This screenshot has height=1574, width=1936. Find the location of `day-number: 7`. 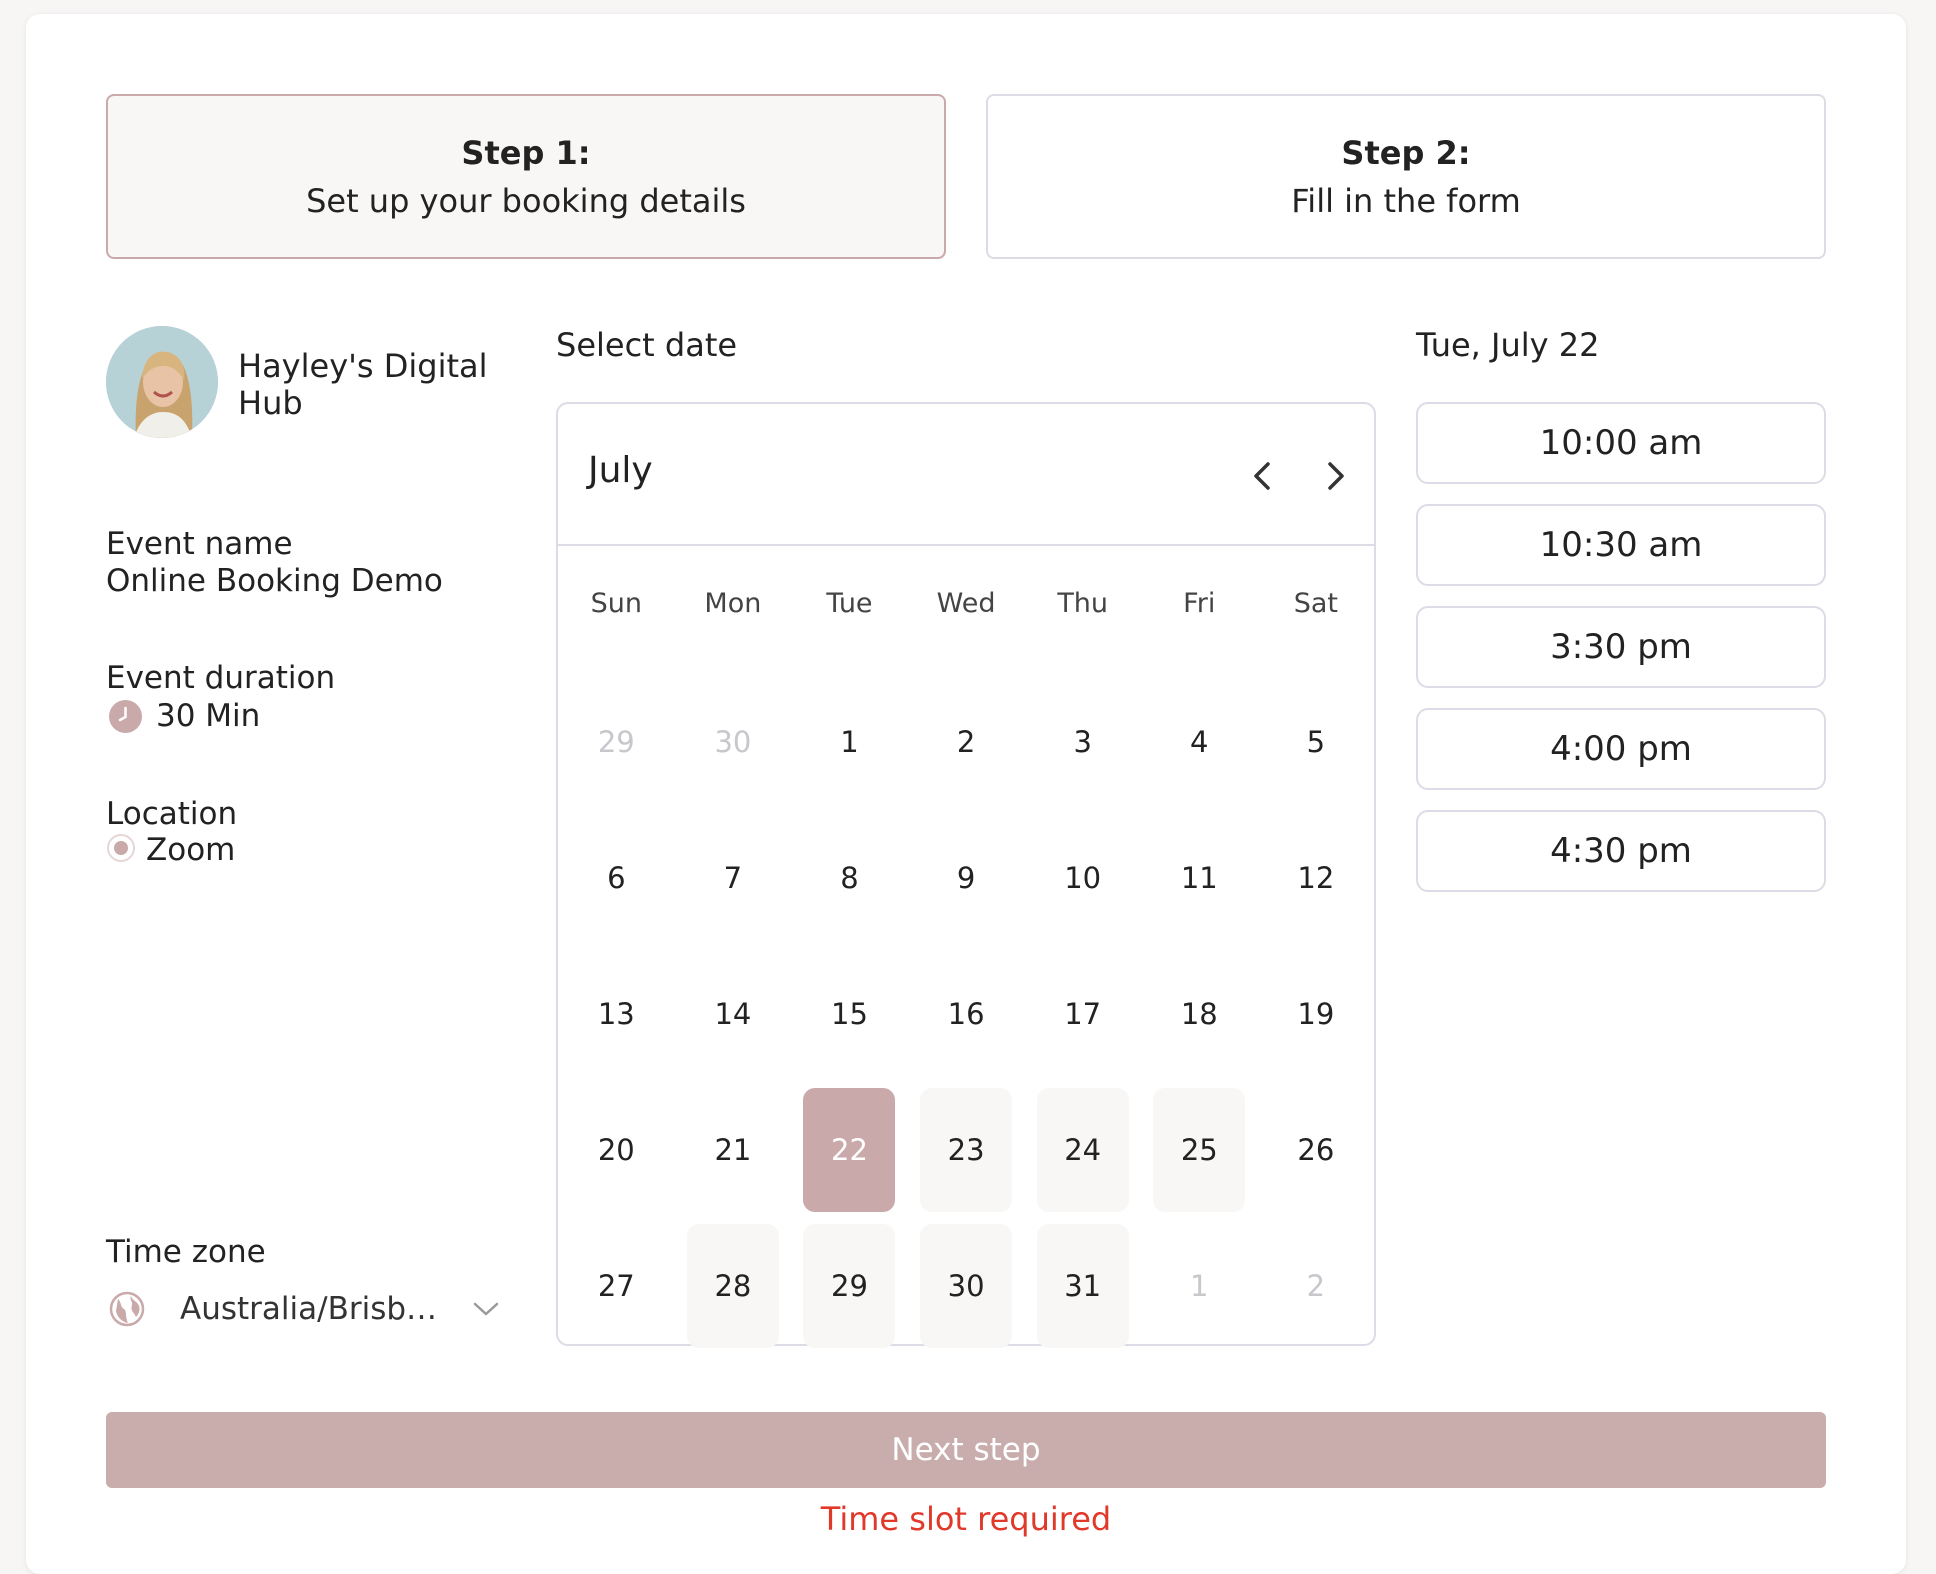

day-number: 7 is located at coordinates (733, 878).